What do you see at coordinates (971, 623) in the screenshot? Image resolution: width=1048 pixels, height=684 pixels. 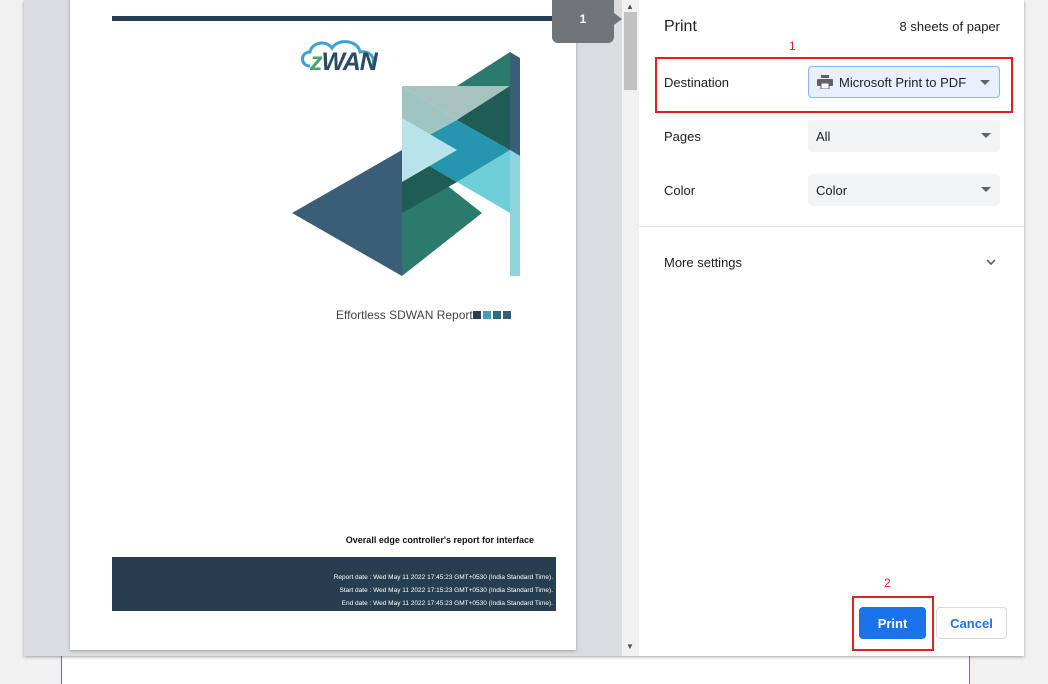 I see `cancel-button: Cancel` at bounding box center [971, 623].